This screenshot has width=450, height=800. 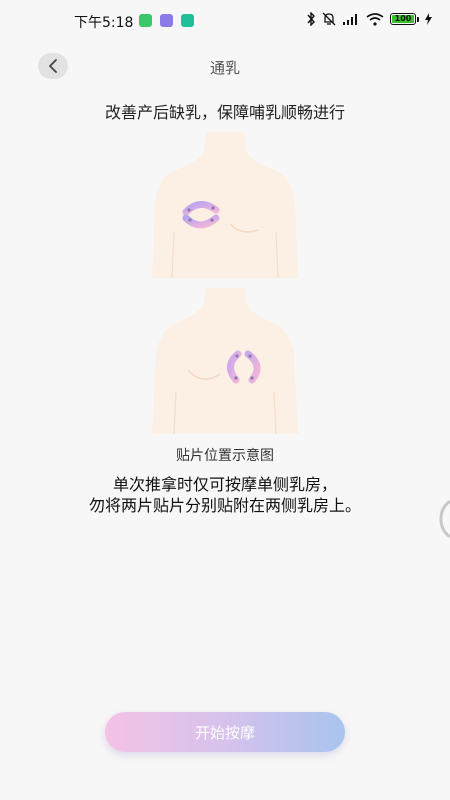 What do you see at coordinates (224, 68) in the screenshot?
I see `page-title: 通乳` at bounding box center [224, 68].